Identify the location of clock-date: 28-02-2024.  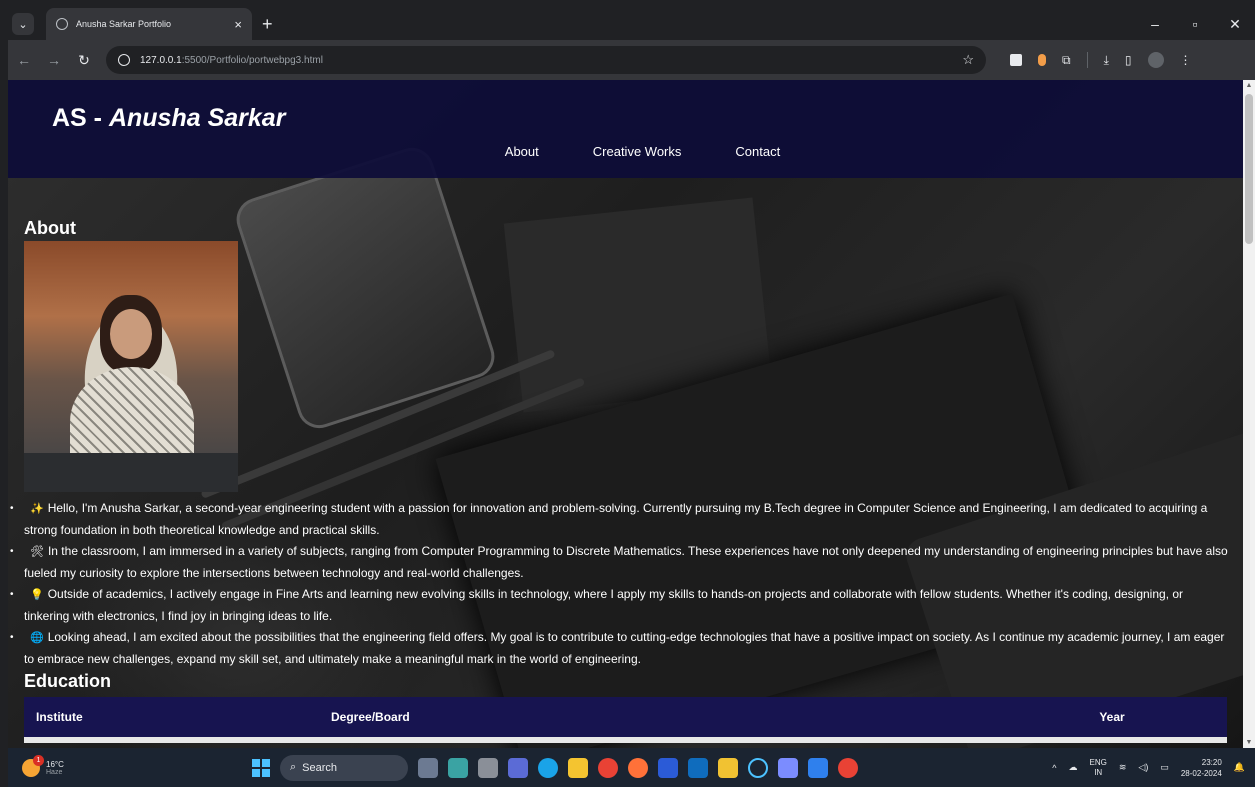
(1201, 773).